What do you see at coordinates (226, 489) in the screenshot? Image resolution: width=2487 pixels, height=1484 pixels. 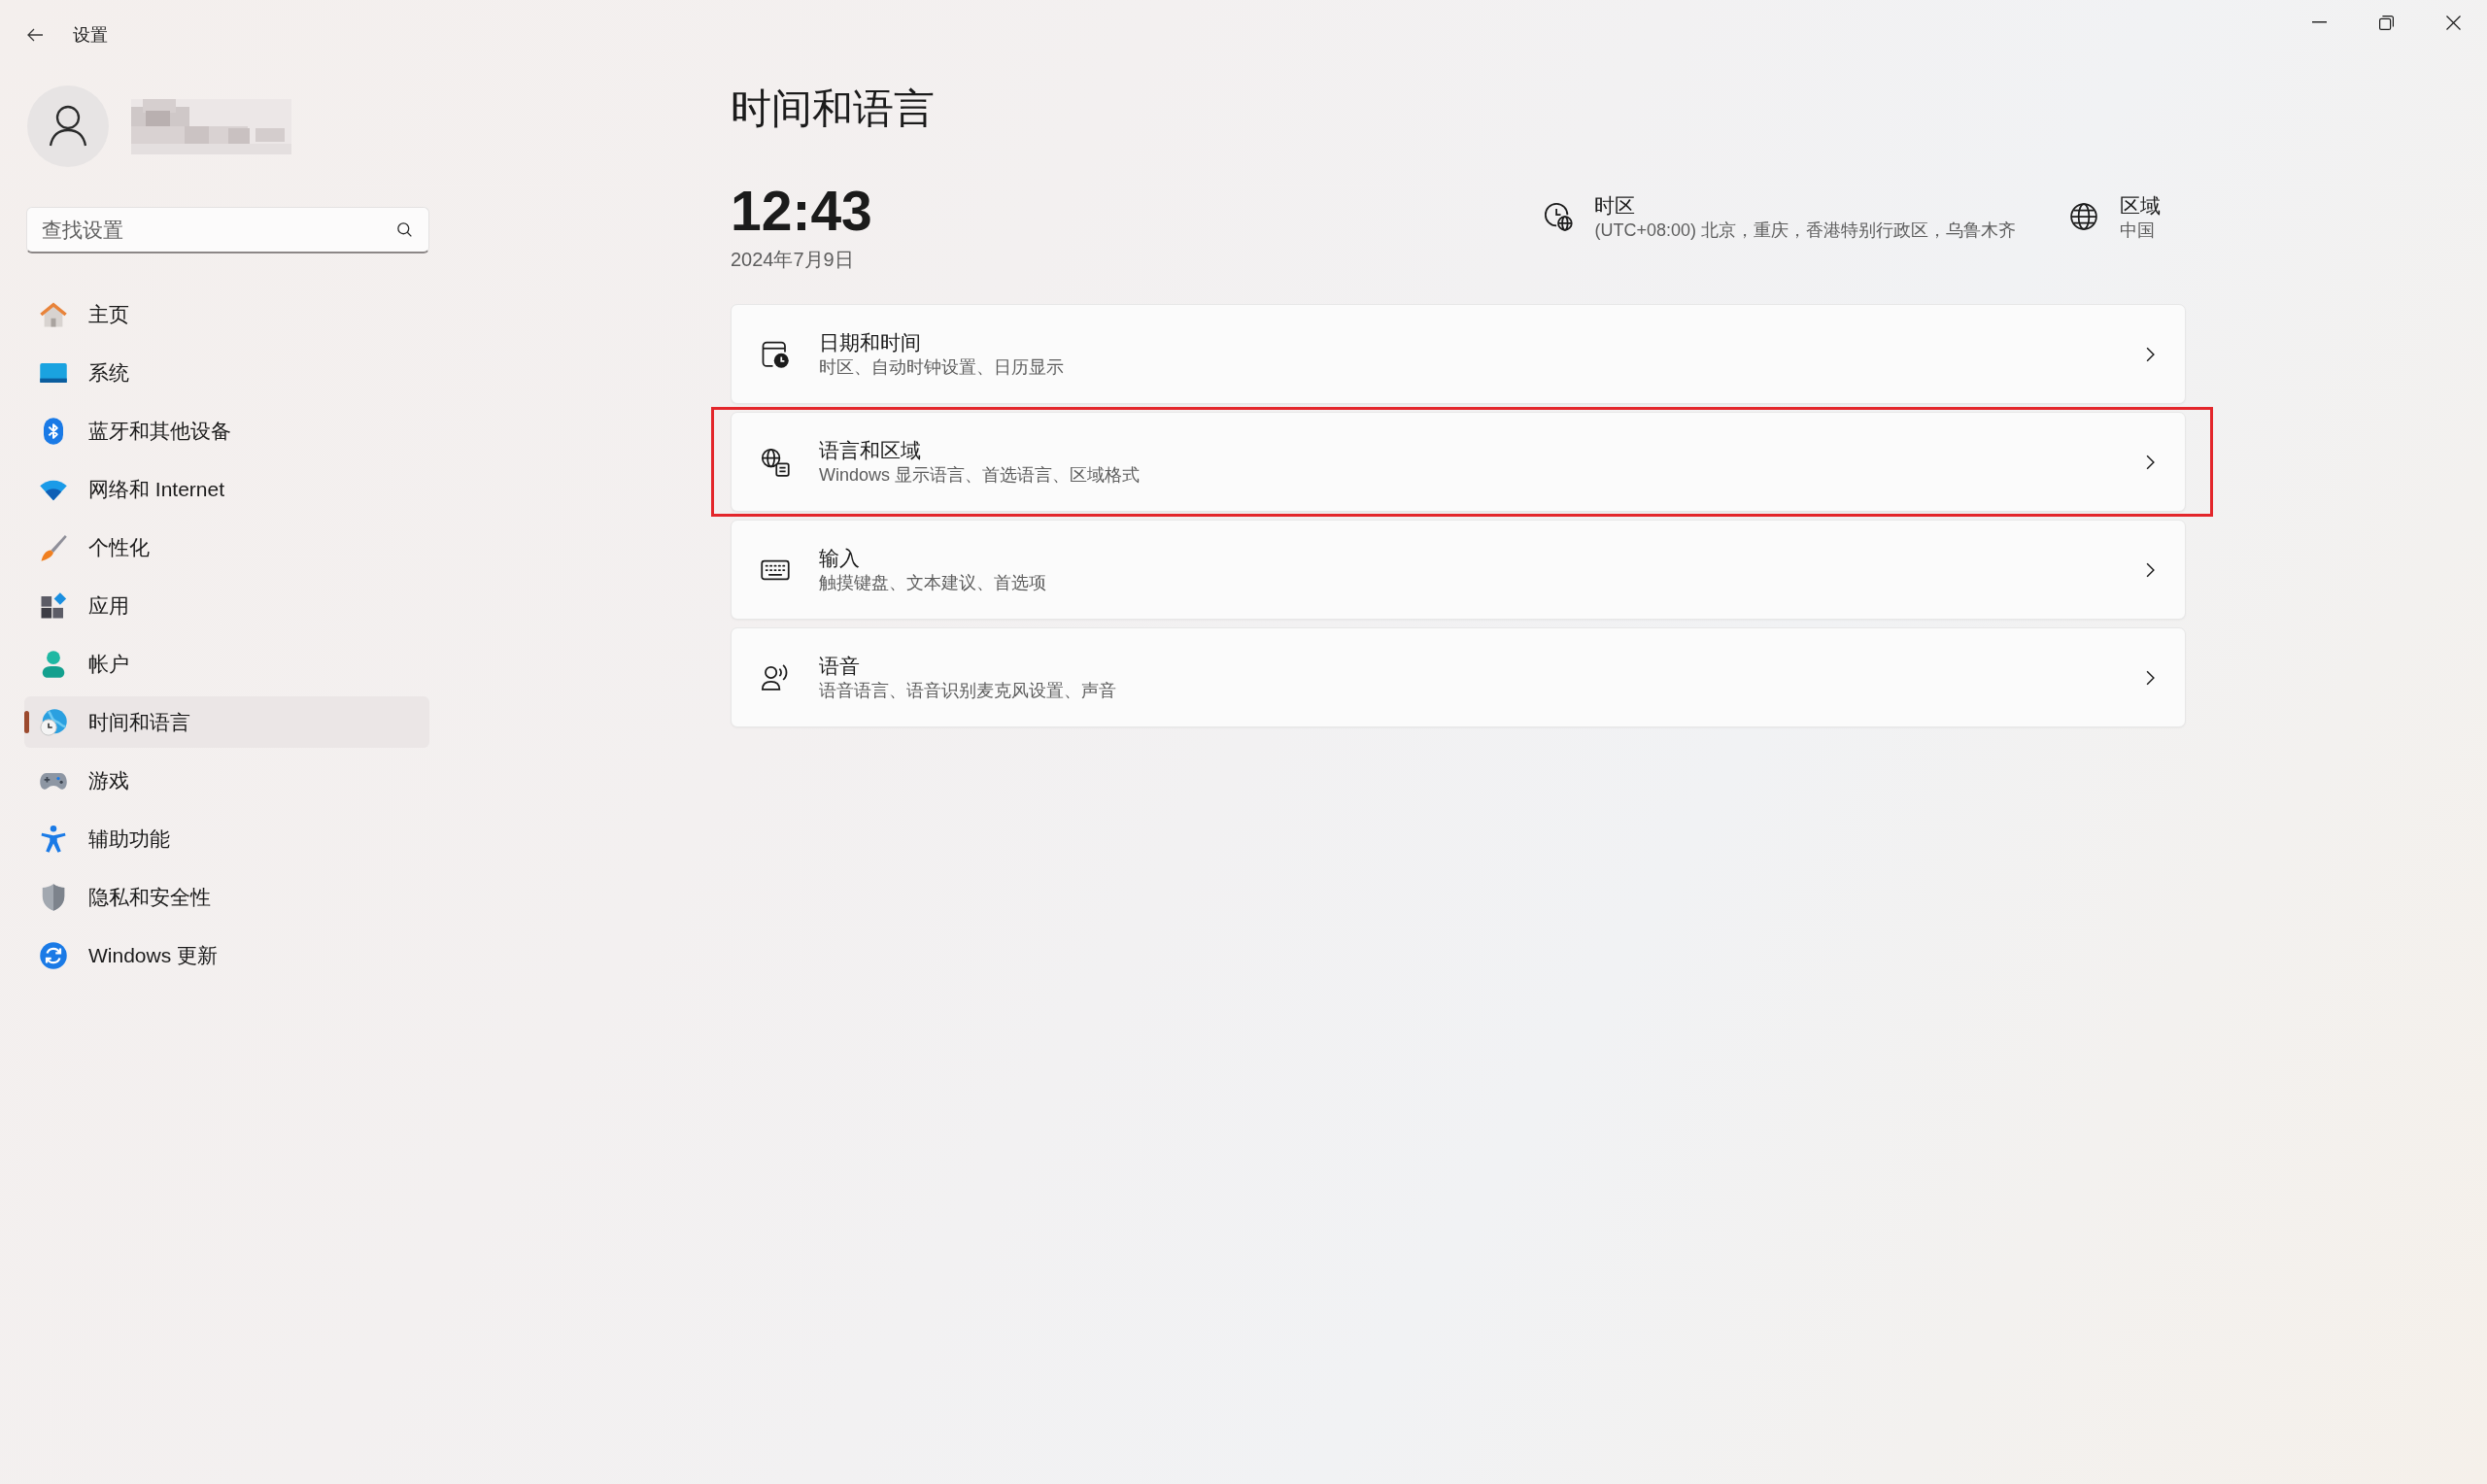 I see `sidebar-item: 网络和 Internet` at bounding box center [226, 489].